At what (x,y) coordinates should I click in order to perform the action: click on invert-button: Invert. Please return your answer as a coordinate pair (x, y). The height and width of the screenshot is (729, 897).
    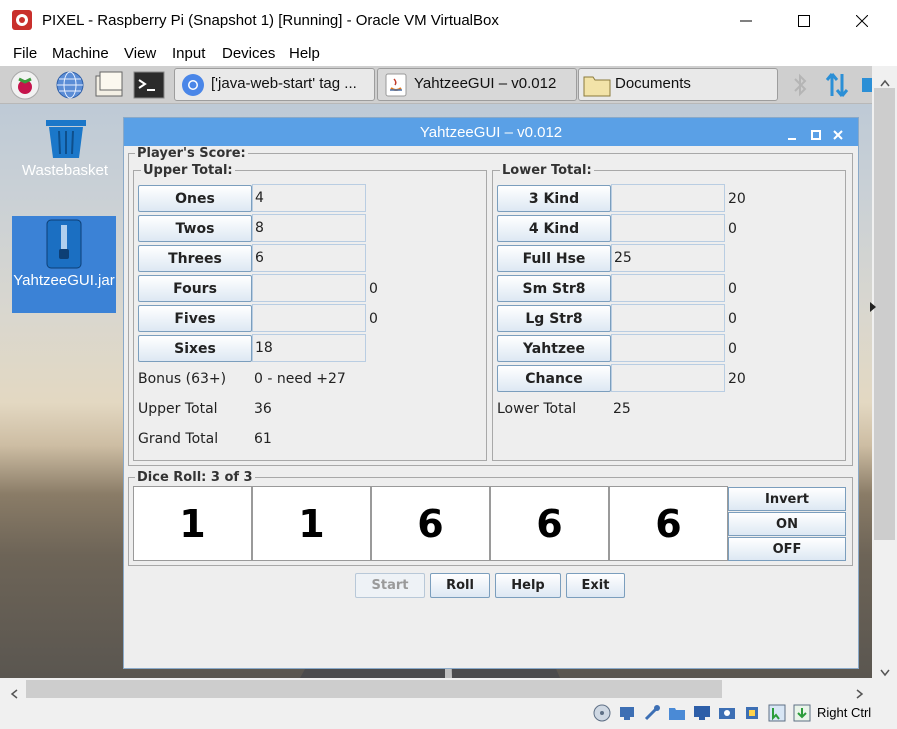
    Looking at the image, I should click on (787, 499).